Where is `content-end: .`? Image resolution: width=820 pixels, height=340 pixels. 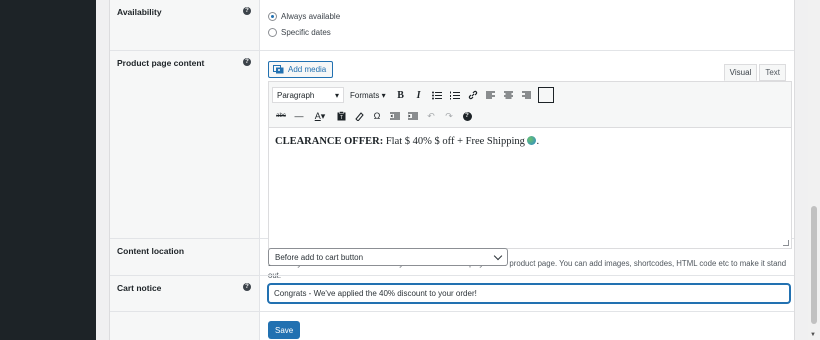 content-end: . is located at coordinates (538, 141).